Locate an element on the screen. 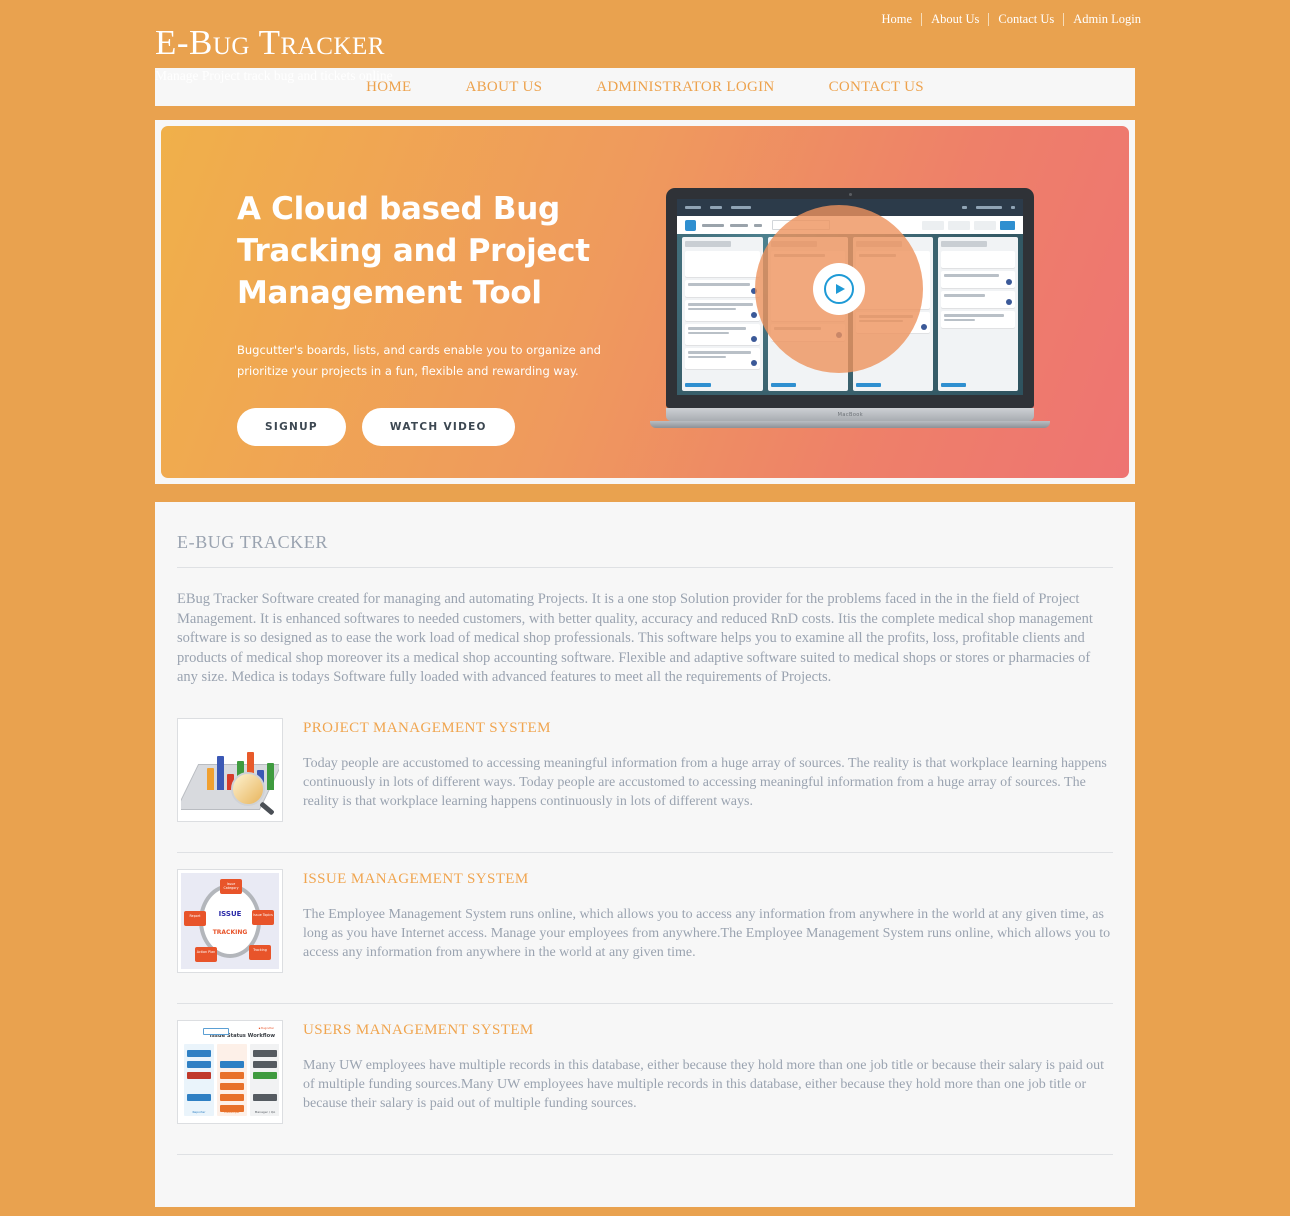 The width and height of the screenshot is (1290, 1216). nav-item-about-us: ABOUT US is located at coordinates (504, 87).